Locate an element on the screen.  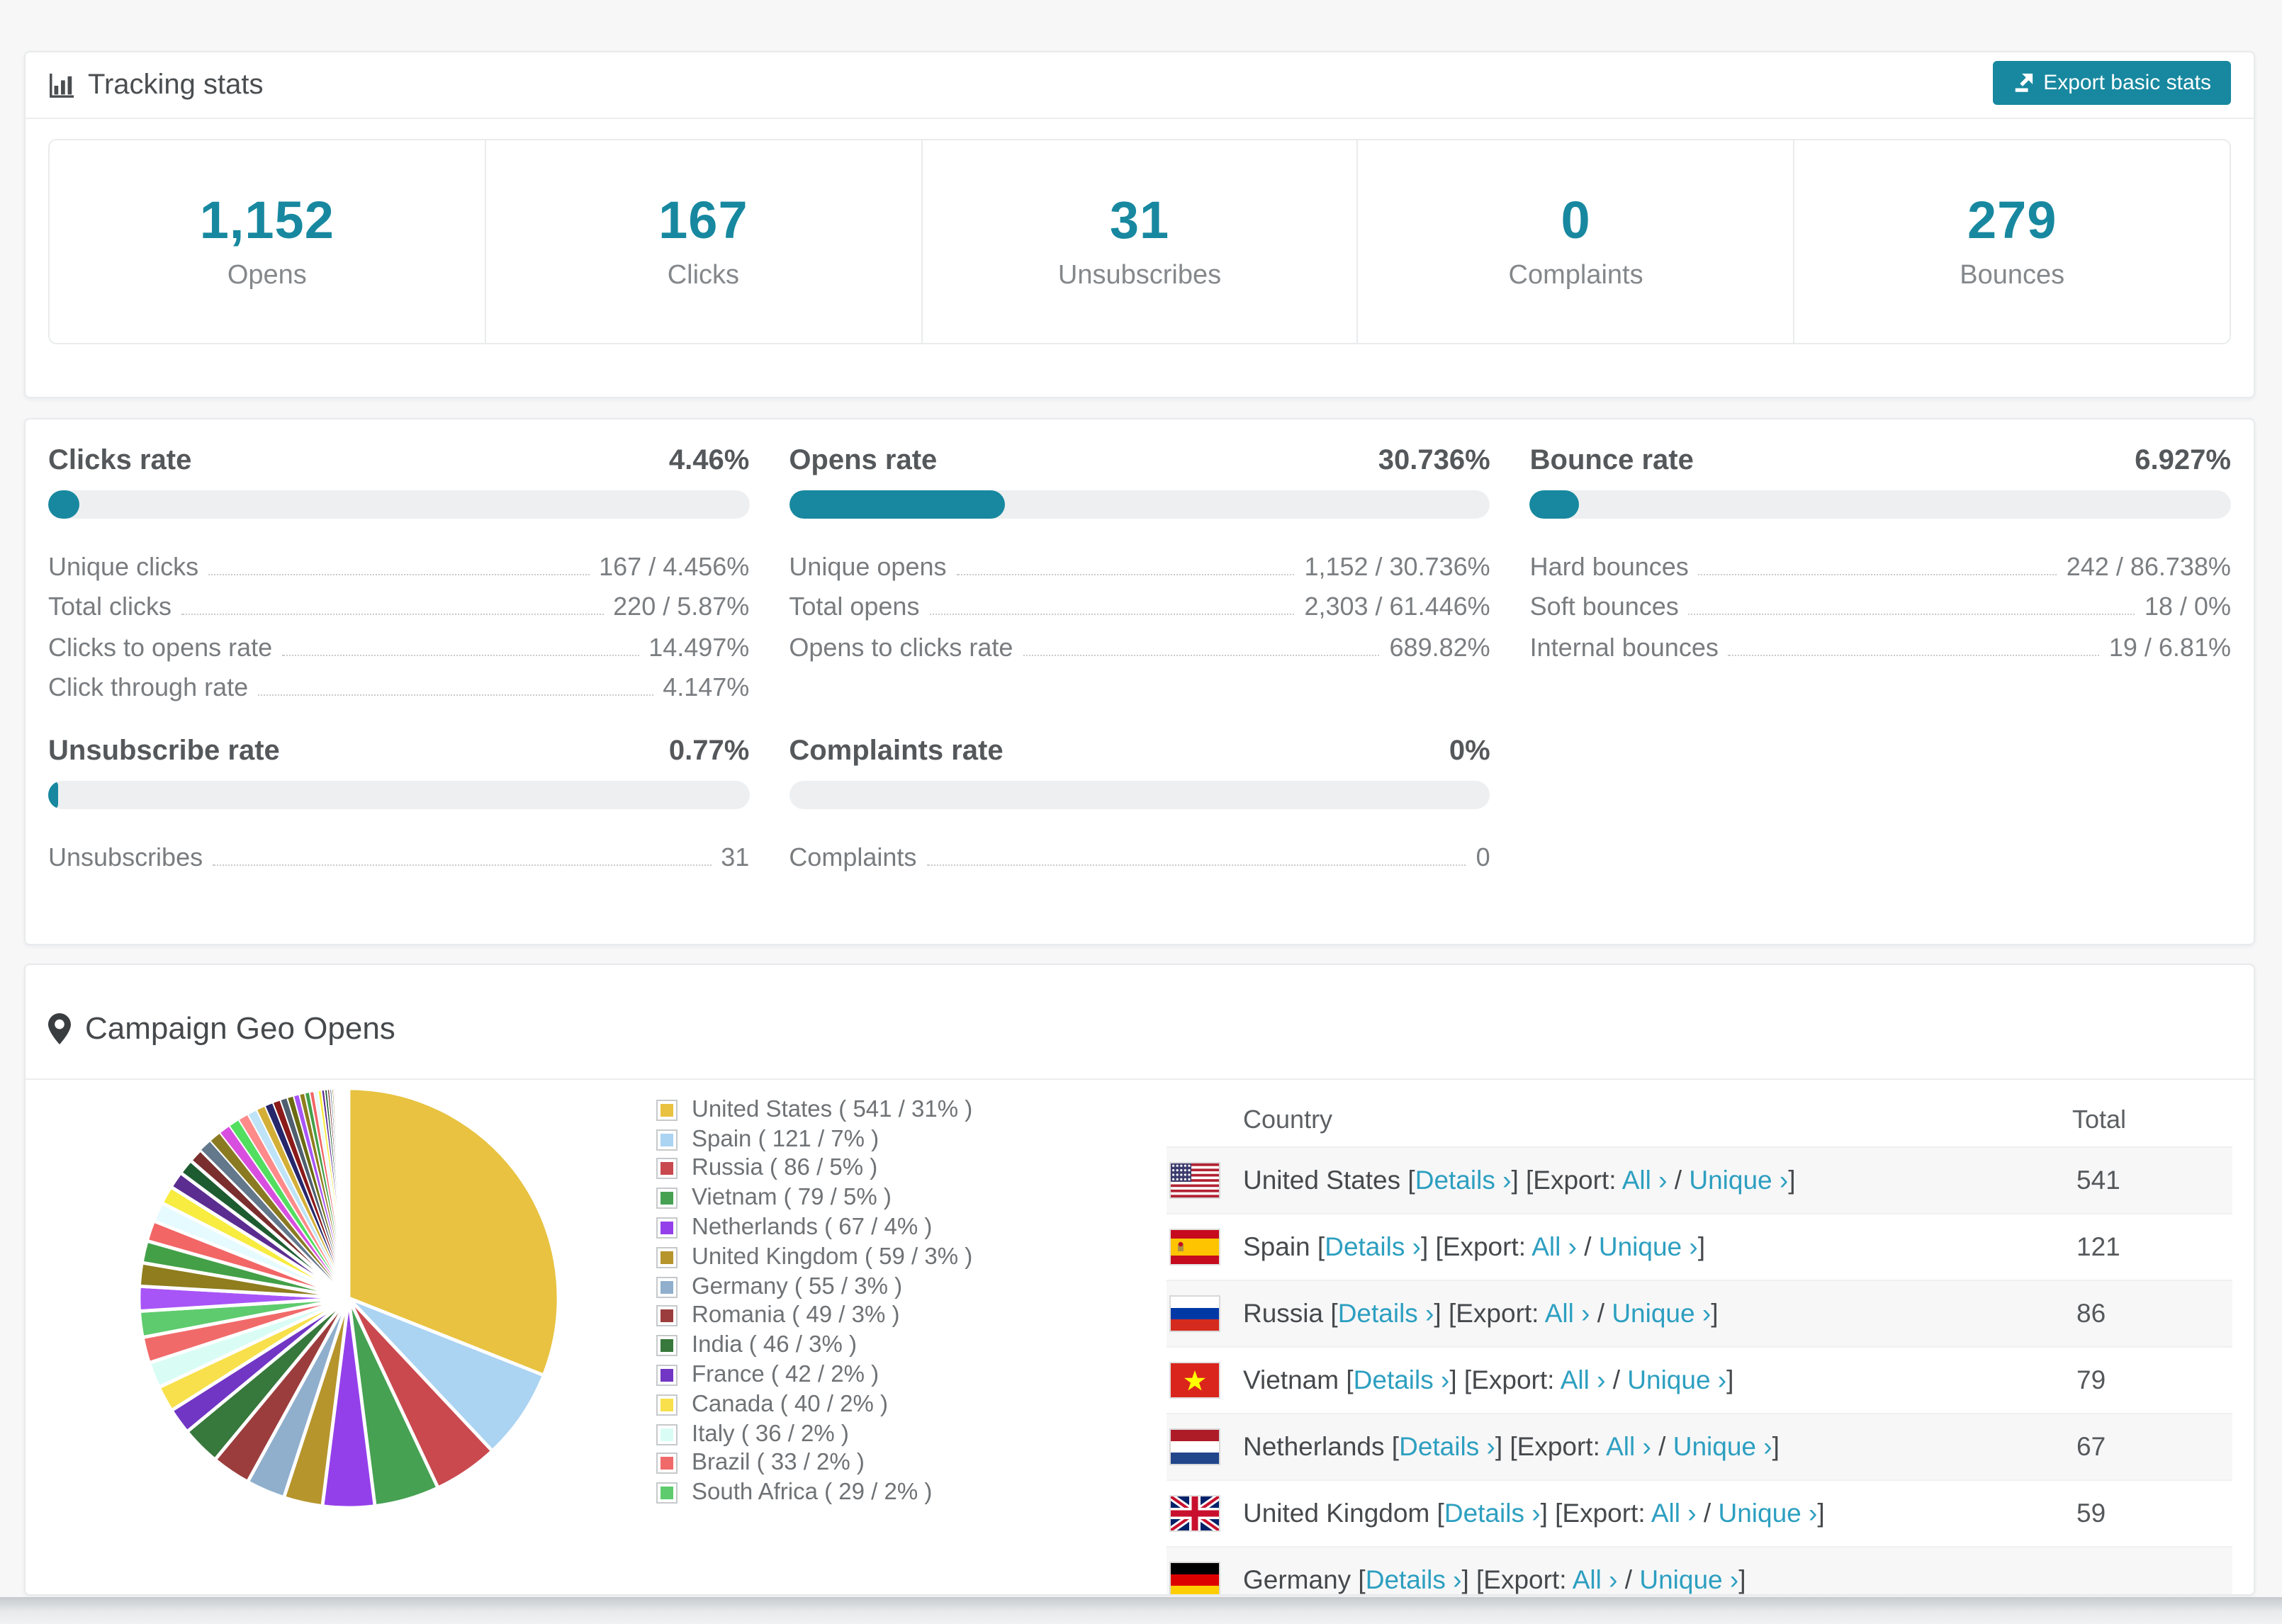
country-name: Germany is located at coordinates (1297, 1579).